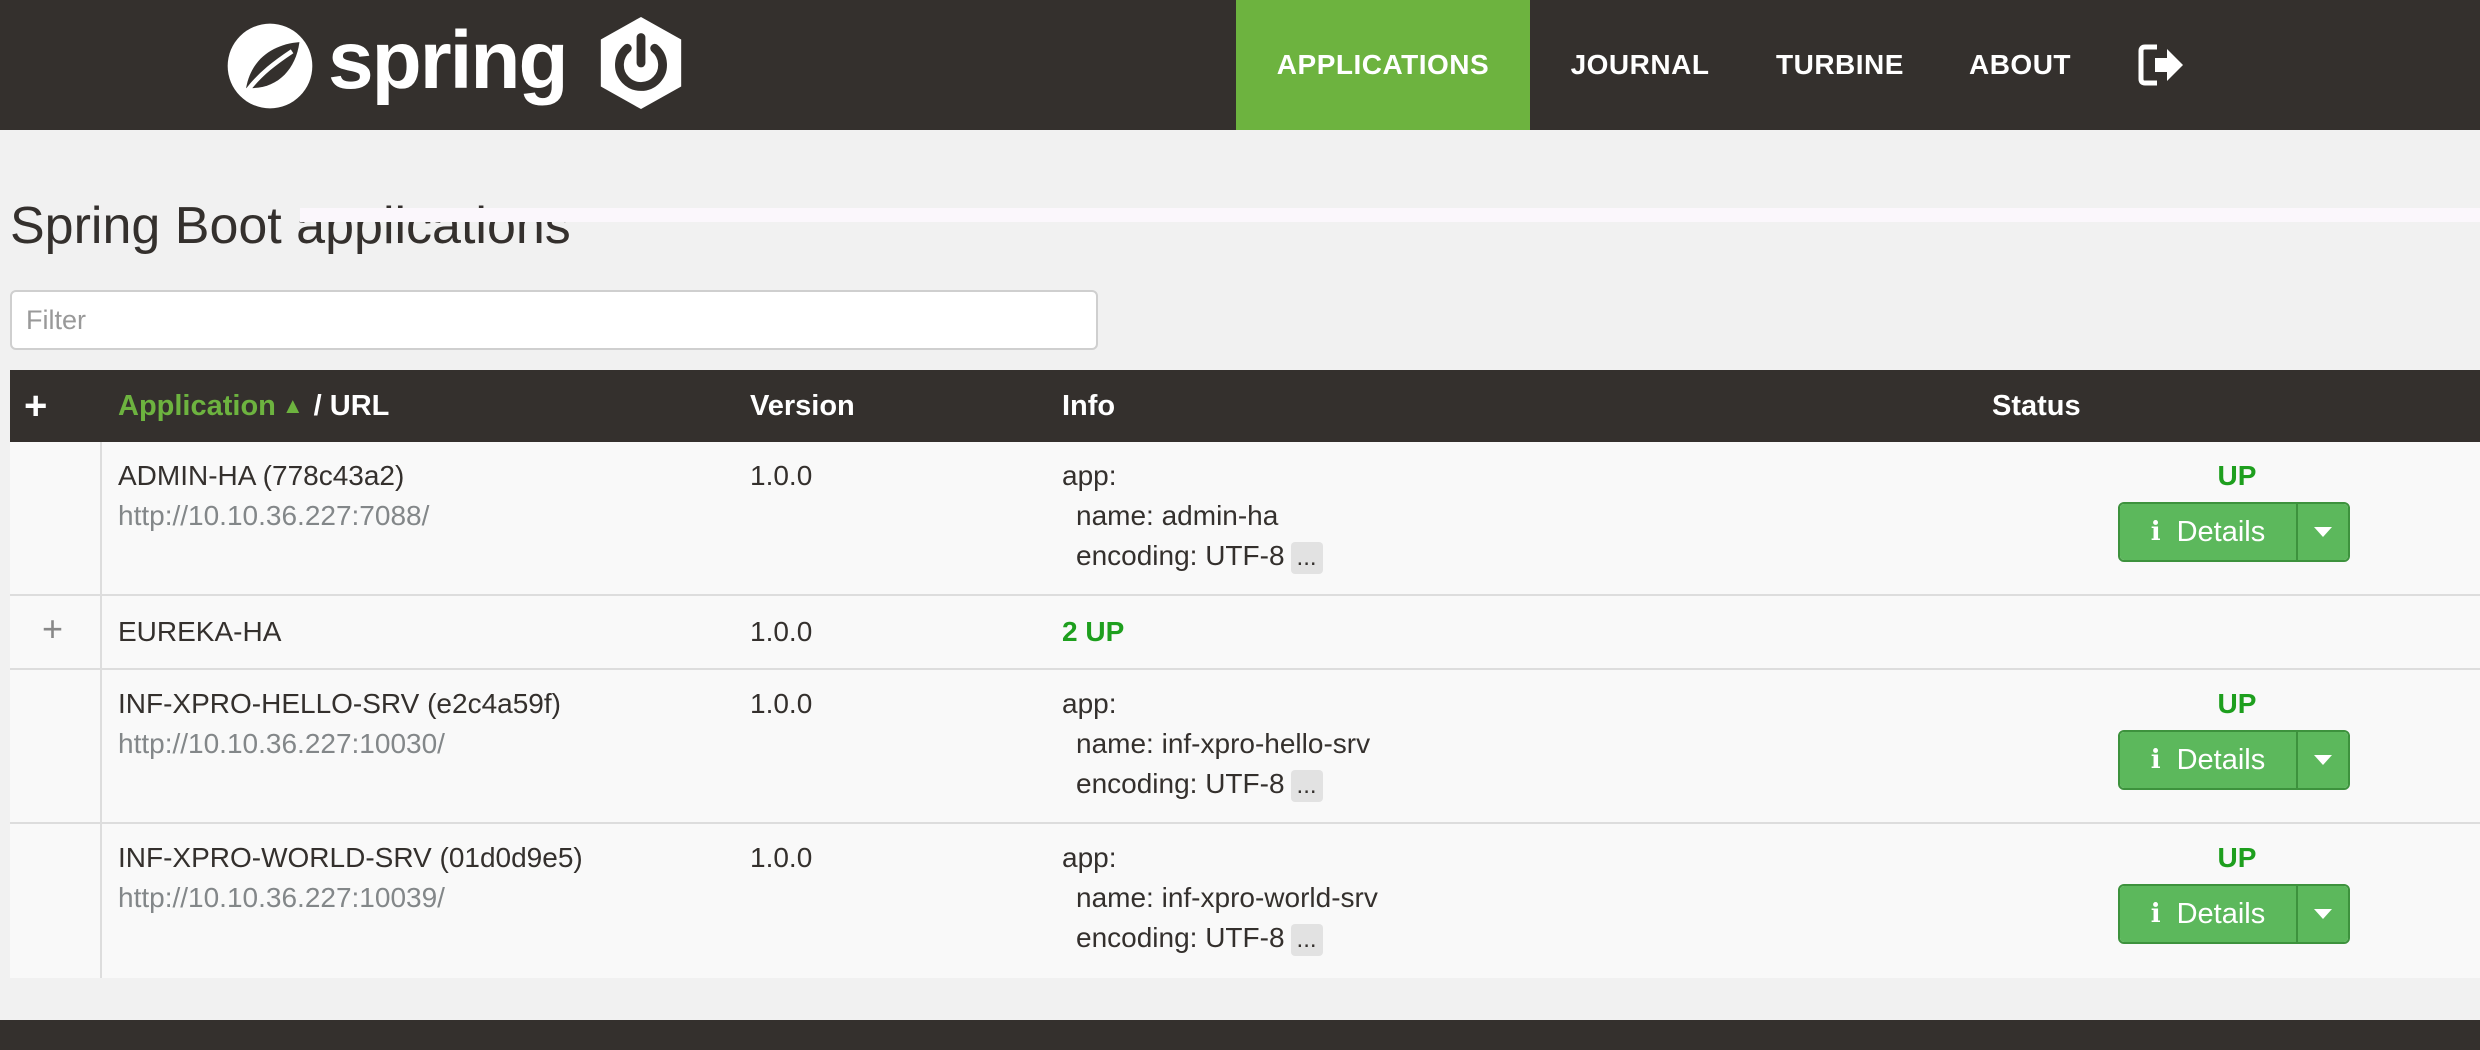  I want to click on nav-turbine: TURBINE, so click(1840, 65).